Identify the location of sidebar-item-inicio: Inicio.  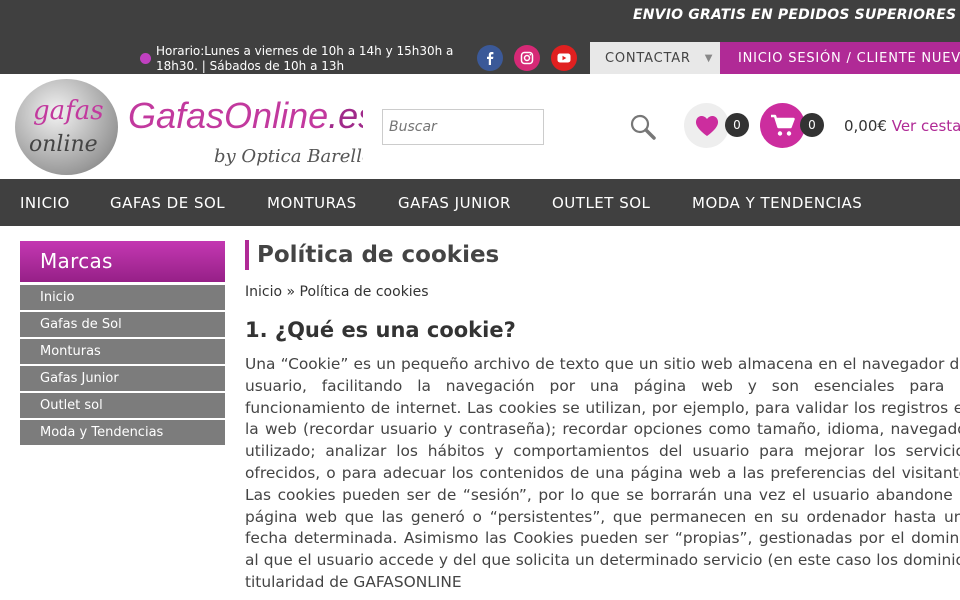
(122, 297).